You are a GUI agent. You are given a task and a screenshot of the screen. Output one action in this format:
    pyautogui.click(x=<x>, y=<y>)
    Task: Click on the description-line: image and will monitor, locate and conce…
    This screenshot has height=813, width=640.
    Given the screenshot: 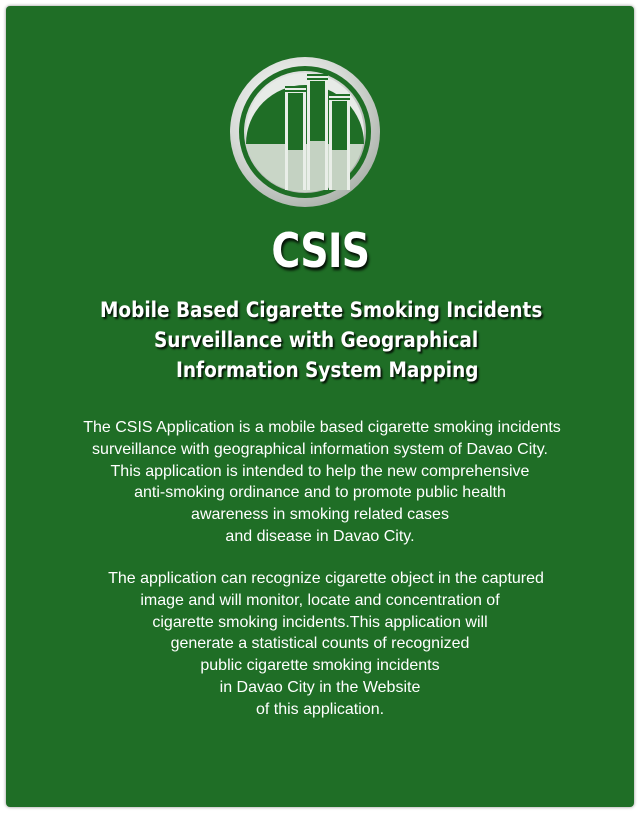 What is the action you would take?
    pyautogui.click(x=320, y=600)
    